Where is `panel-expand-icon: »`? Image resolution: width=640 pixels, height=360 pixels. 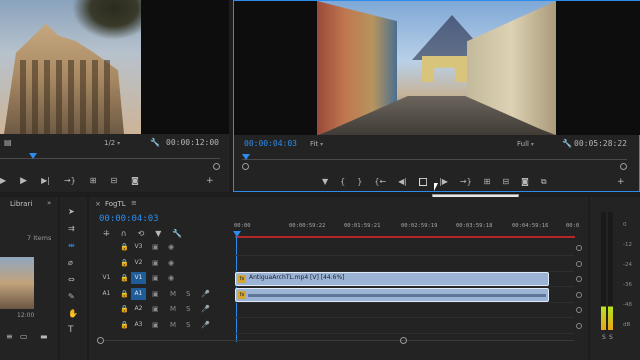 panel-expand-icon: » is located at coordinates (49, 203).